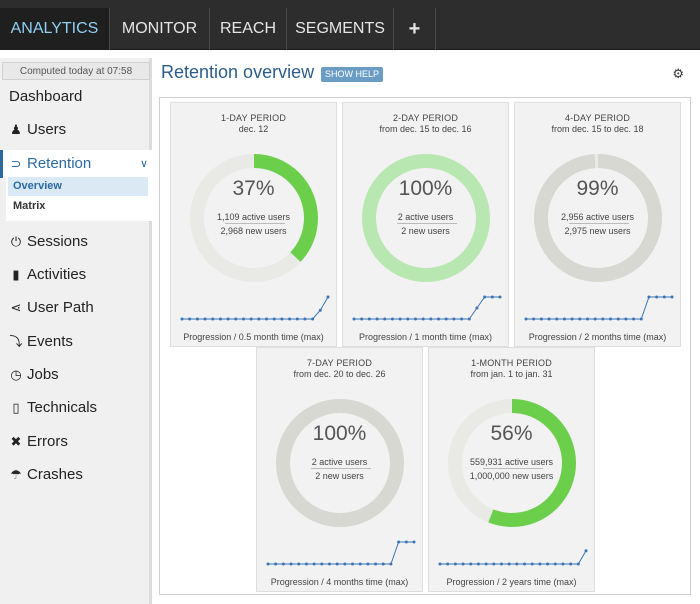 This screenshot has width=700, height=604. What do you see at coordinates (55, 29) in the screenshot?
I see `tab-analytics: ANALYTICS` at bounding box center [55, 29].